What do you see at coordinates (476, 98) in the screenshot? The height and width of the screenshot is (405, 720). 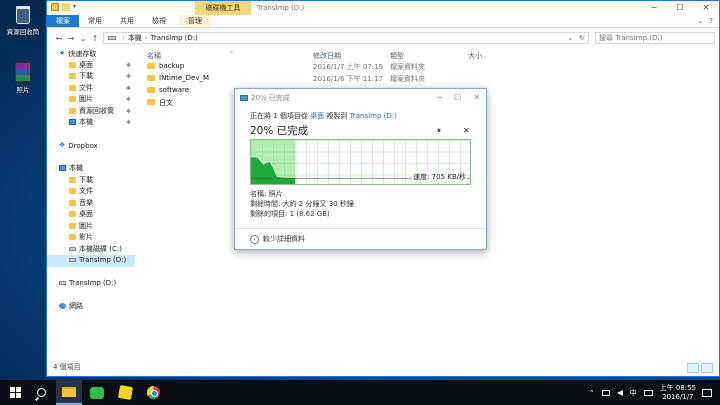 I see `dialog-close-button: ✕` at bounding box center [476, 98].